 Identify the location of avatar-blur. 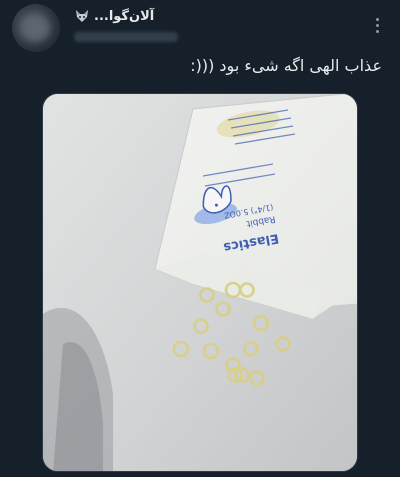
(35, 28).